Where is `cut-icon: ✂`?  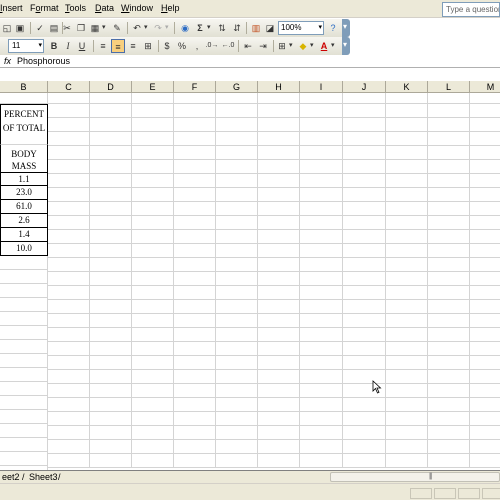
cut-icon: ✂ is located at coordinates (67, 28).